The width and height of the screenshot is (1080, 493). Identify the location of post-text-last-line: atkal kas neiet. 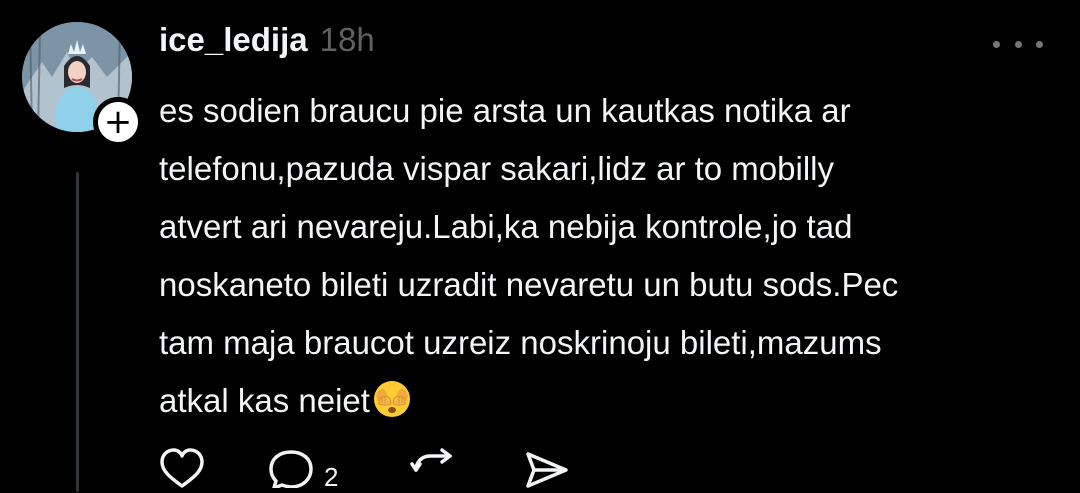
(599, 401).